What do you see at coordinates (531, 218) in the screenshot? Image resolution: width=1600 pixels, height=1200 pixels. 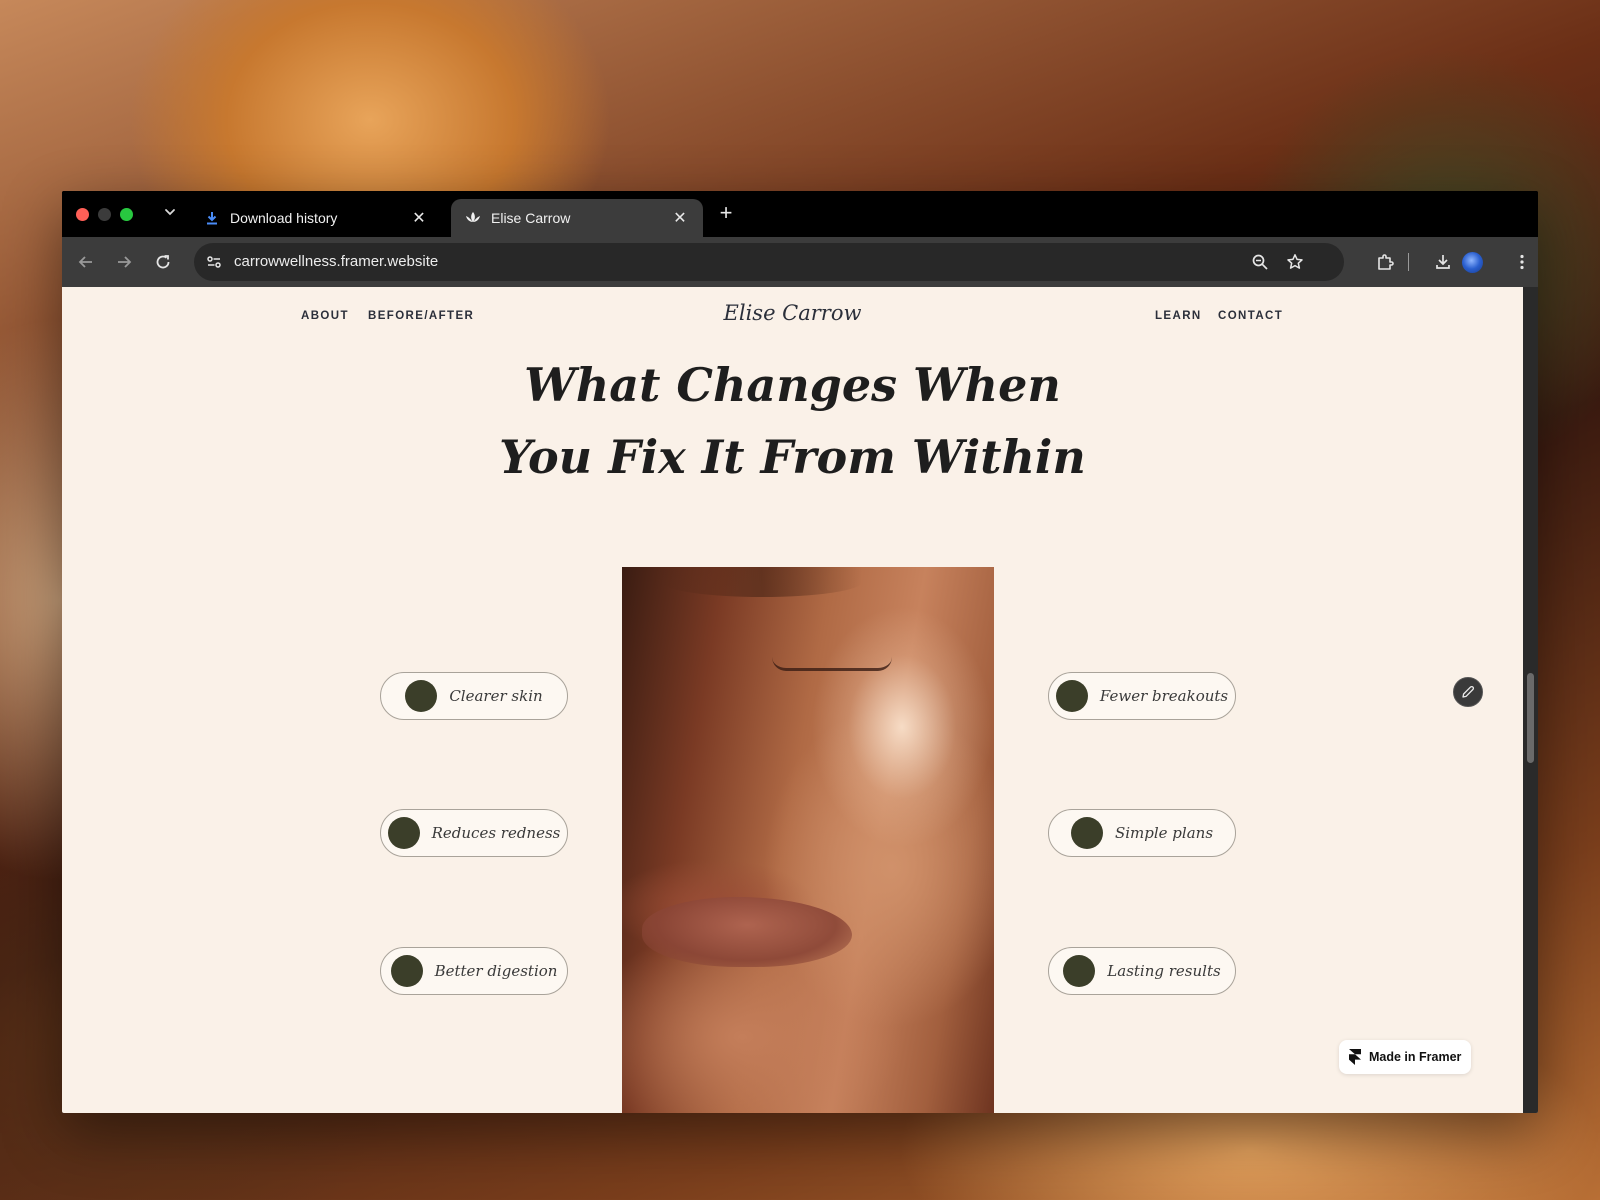 I see `tab-title: Elise Carrow` at bounding box center [531, 218].